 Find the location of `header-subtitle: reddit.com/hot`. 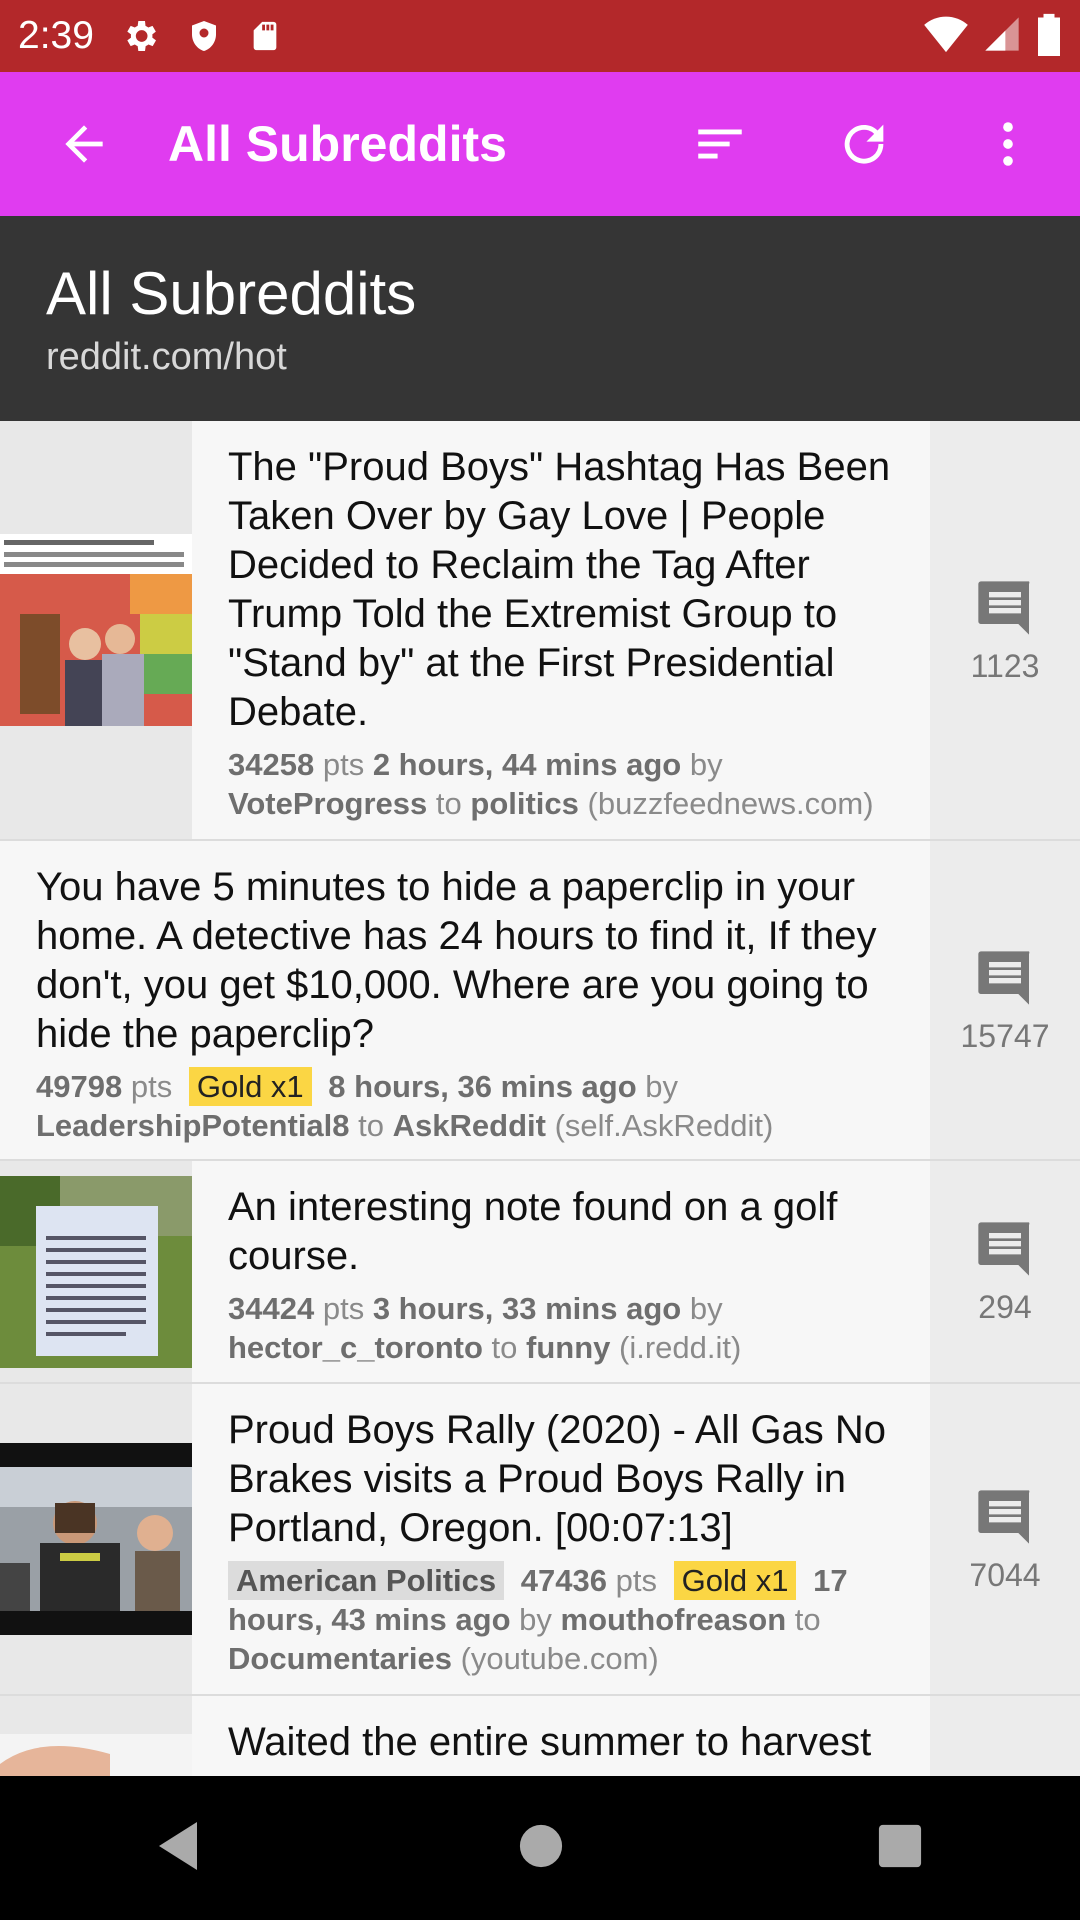

header-subtitle: reddit.com/hot is located at coordinates (166, 357).